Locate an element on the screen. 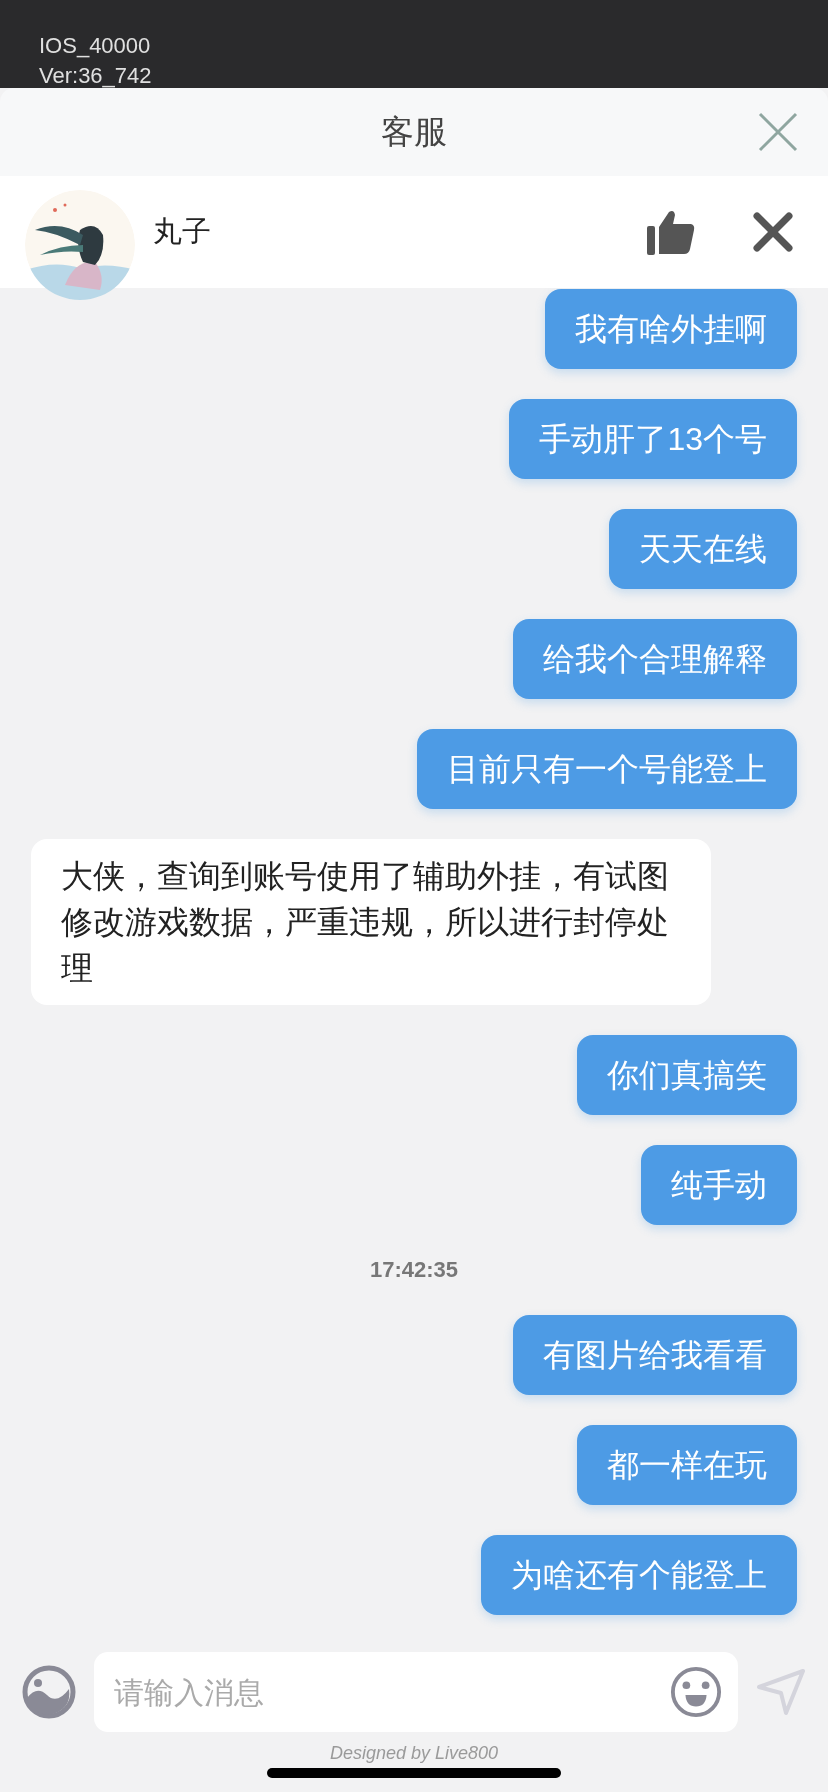 This screenshot has width=828, height=1792. sent-message-bubble: 我有啥外挂啊 is located at coordinates (671, 329).